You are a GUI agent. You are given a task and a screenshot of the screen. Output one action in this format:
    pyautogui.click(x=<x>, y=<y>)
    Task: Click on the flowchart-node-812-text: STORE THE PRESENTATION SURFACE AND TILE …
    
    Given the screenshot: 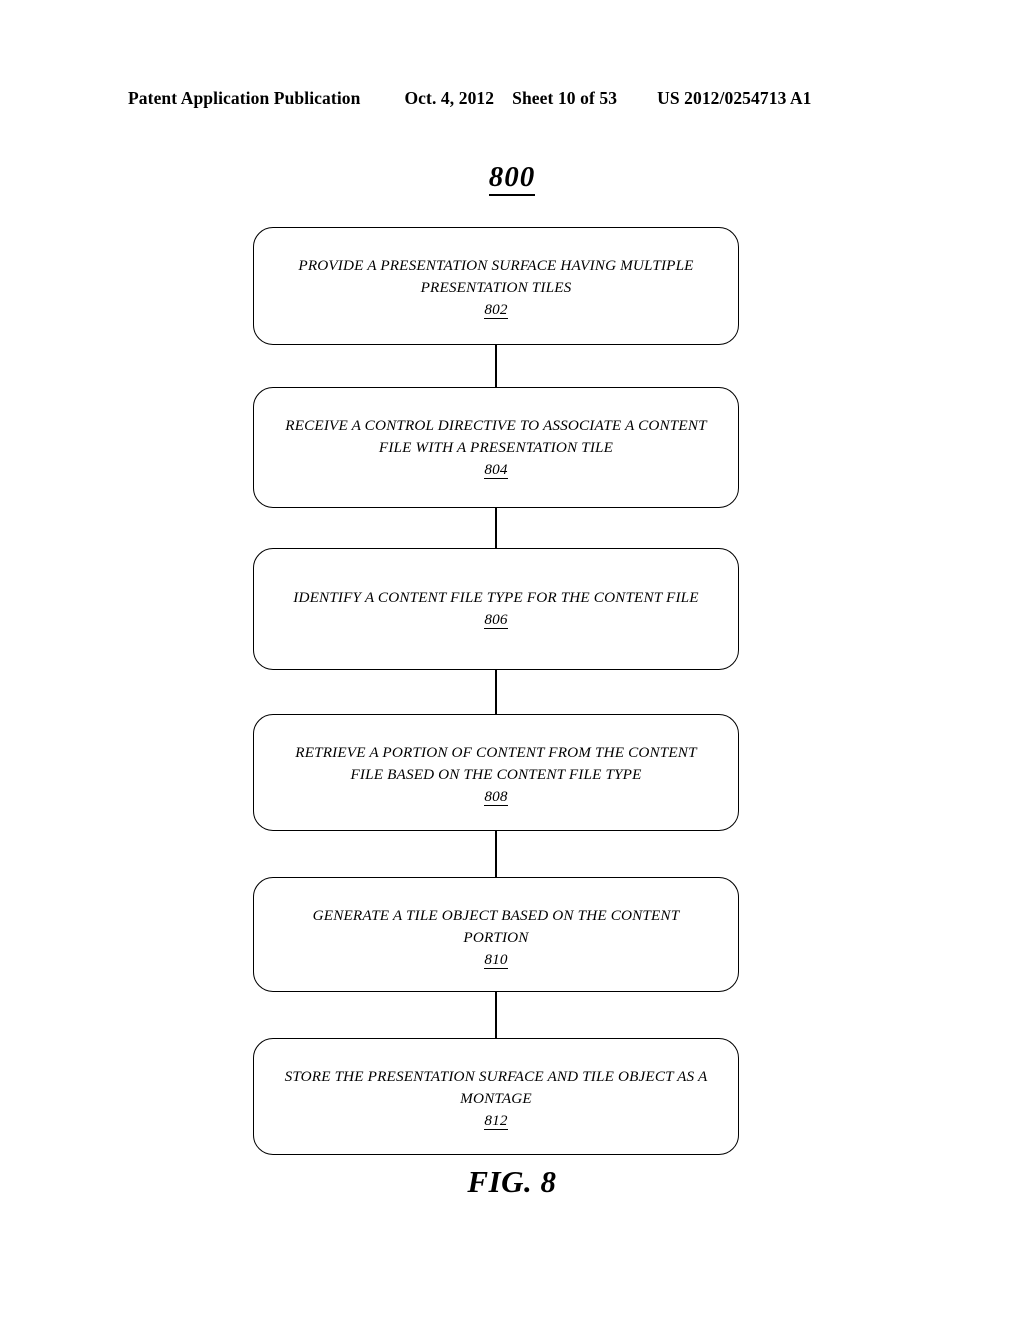 What is the action you would take?
    pyautogui.click(x=496, y=1099)
    